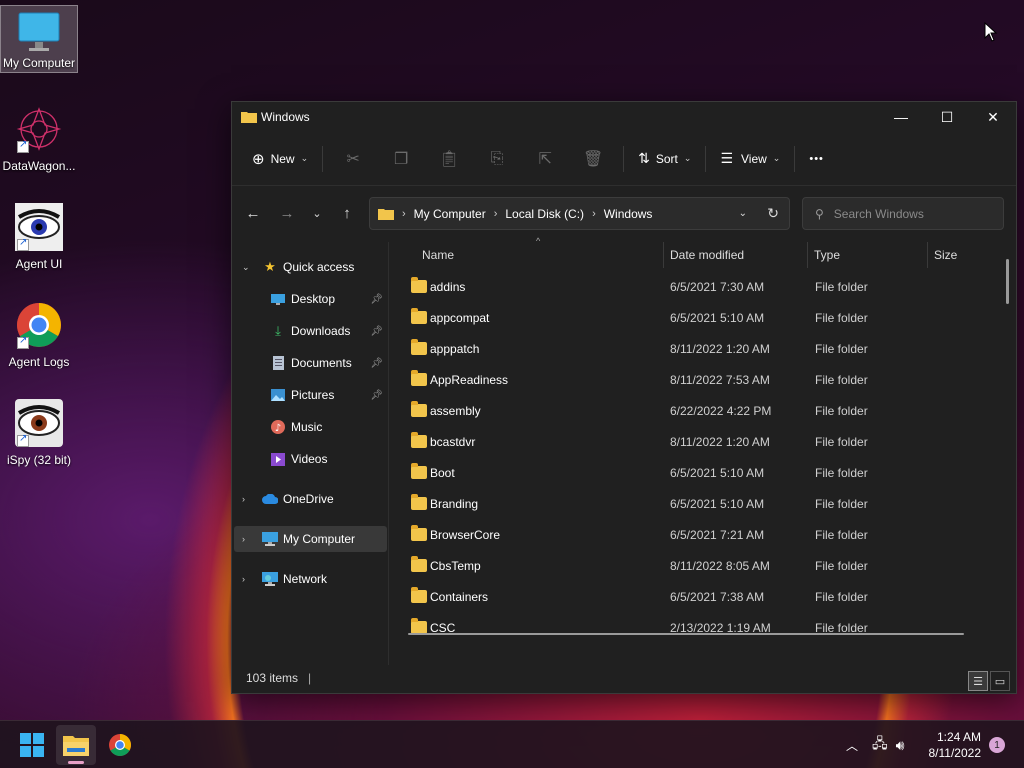 The width and height of the screenshot is (1024, 768). Describe the element at coordinates (347, 214) in the screenshot. I see `up-arrow-icon: ↑` at that location.